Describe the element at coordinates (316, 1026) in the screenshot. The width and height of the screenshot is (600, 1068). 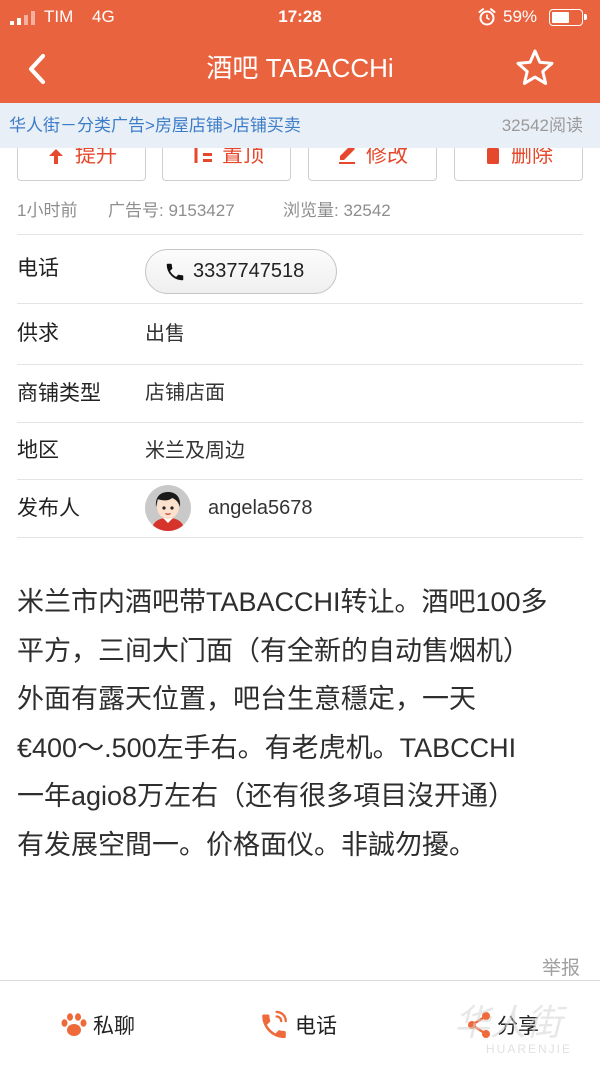
I see `call-label: 电话` at that location.